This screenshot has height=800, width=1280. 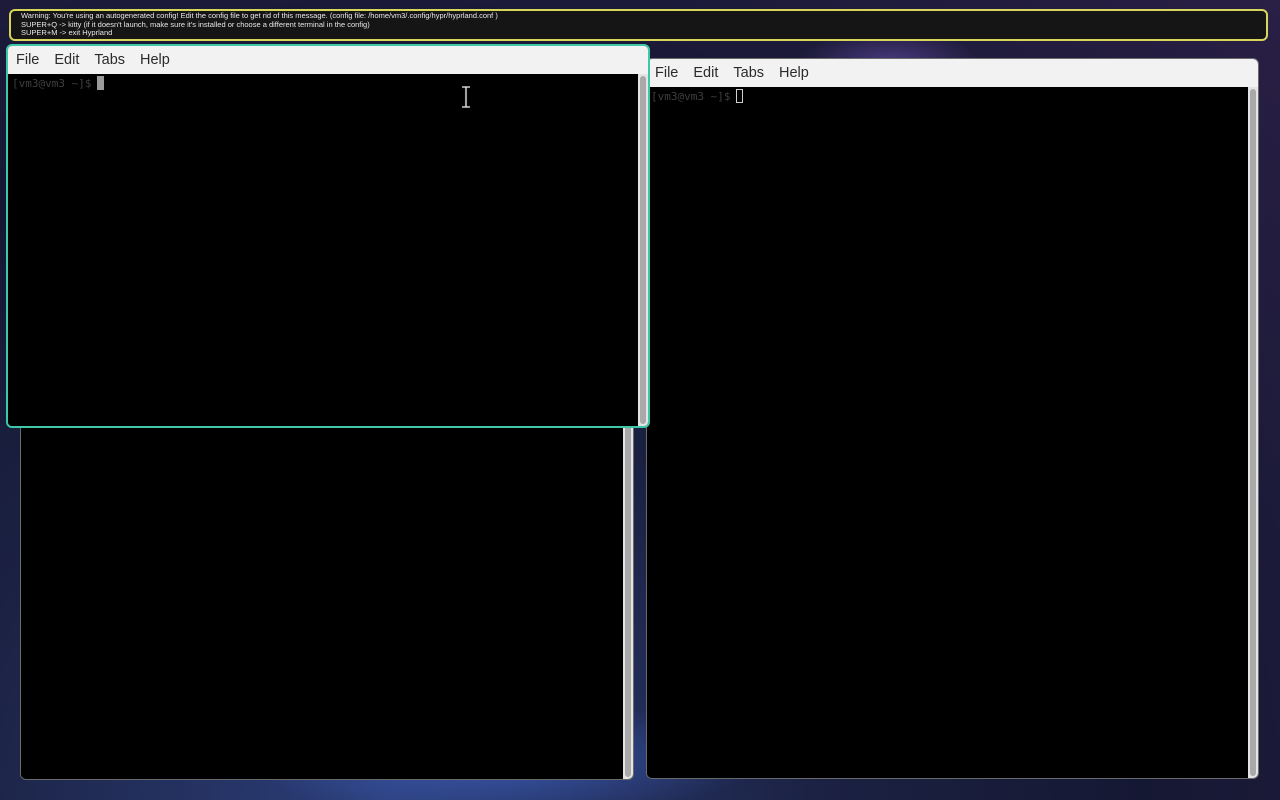 I want to click on i-beam-cursor-icon, so click(x=466, y=99).